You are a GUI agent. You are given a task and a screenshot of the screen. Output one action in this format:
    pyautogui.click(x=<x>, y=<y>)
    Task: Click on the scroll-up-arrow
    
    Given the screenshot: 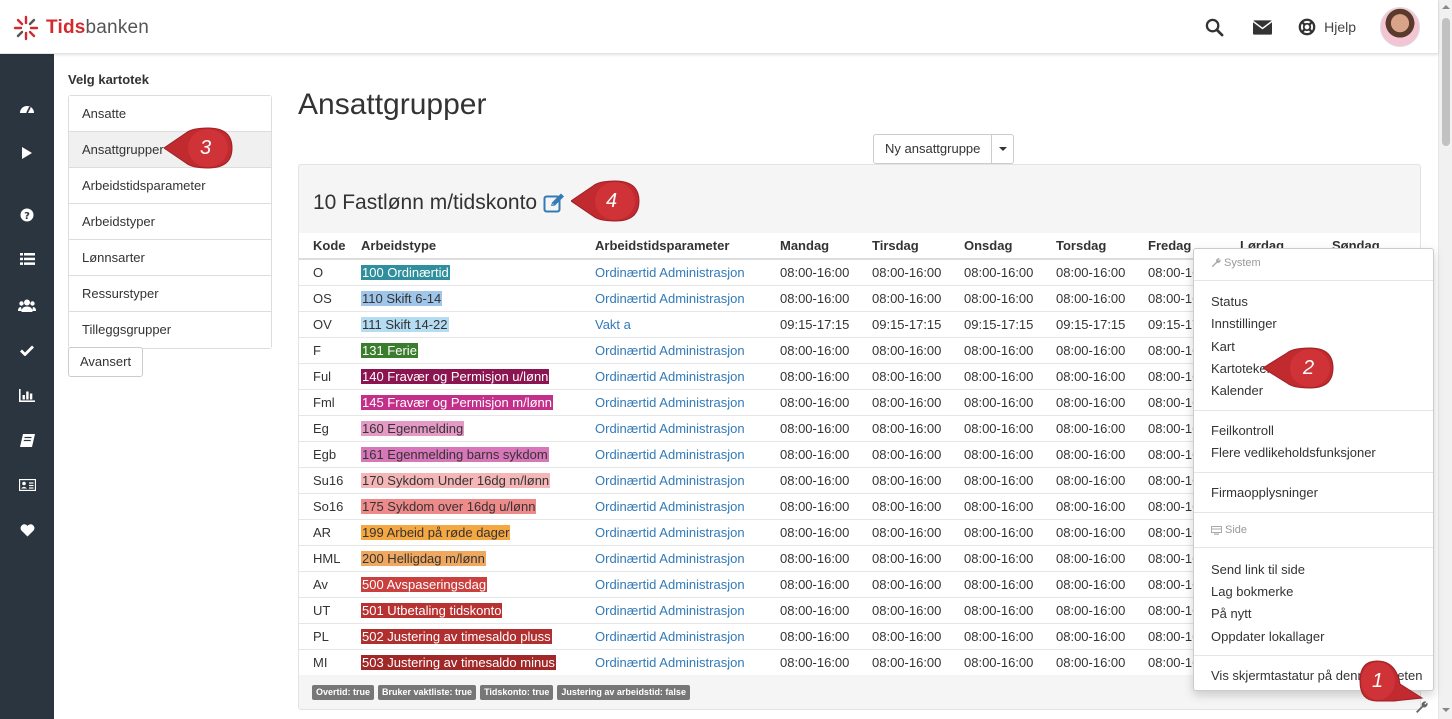 What is the action you would take?
    pyautogui.click(x=1446, y=7)
    